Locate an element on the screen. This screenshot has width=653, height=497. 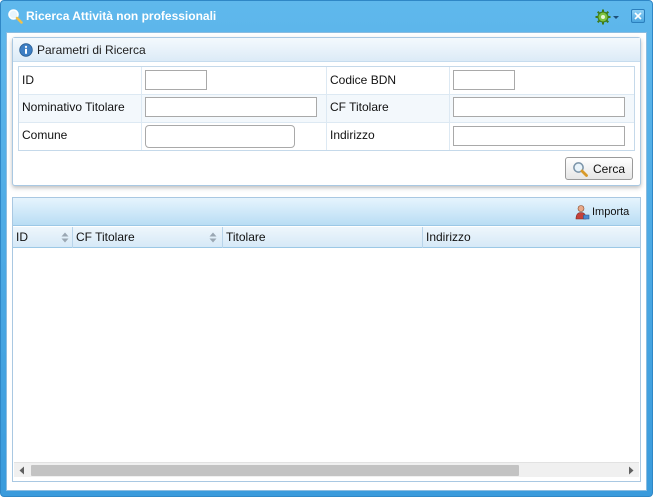
scroll-left-icon is located at coordinates (22, 470).